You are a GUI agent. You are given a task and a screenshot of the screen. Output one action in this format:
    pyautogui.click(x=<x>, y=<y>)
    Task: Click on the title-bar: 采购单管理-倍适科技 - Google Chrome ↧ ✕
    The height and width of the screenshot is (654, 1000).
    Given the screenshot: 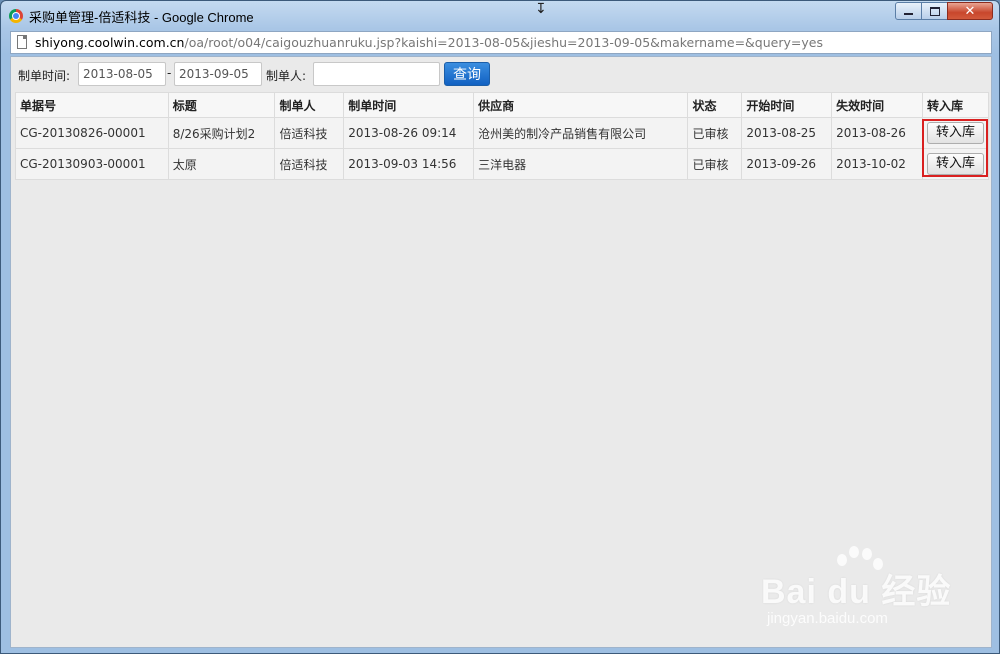 What is the action you would take?
    pyautogui.click(x=500, y=15)
    